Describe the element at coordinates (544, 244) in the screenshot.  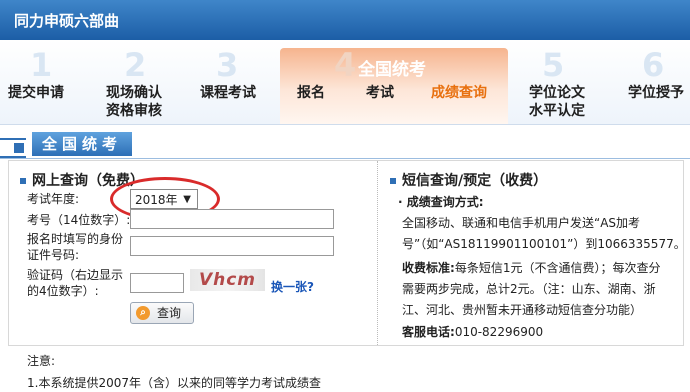
I see `sms-instruction-line2: 号”（如“AS18119901100101”）到1066335577。` at that location.